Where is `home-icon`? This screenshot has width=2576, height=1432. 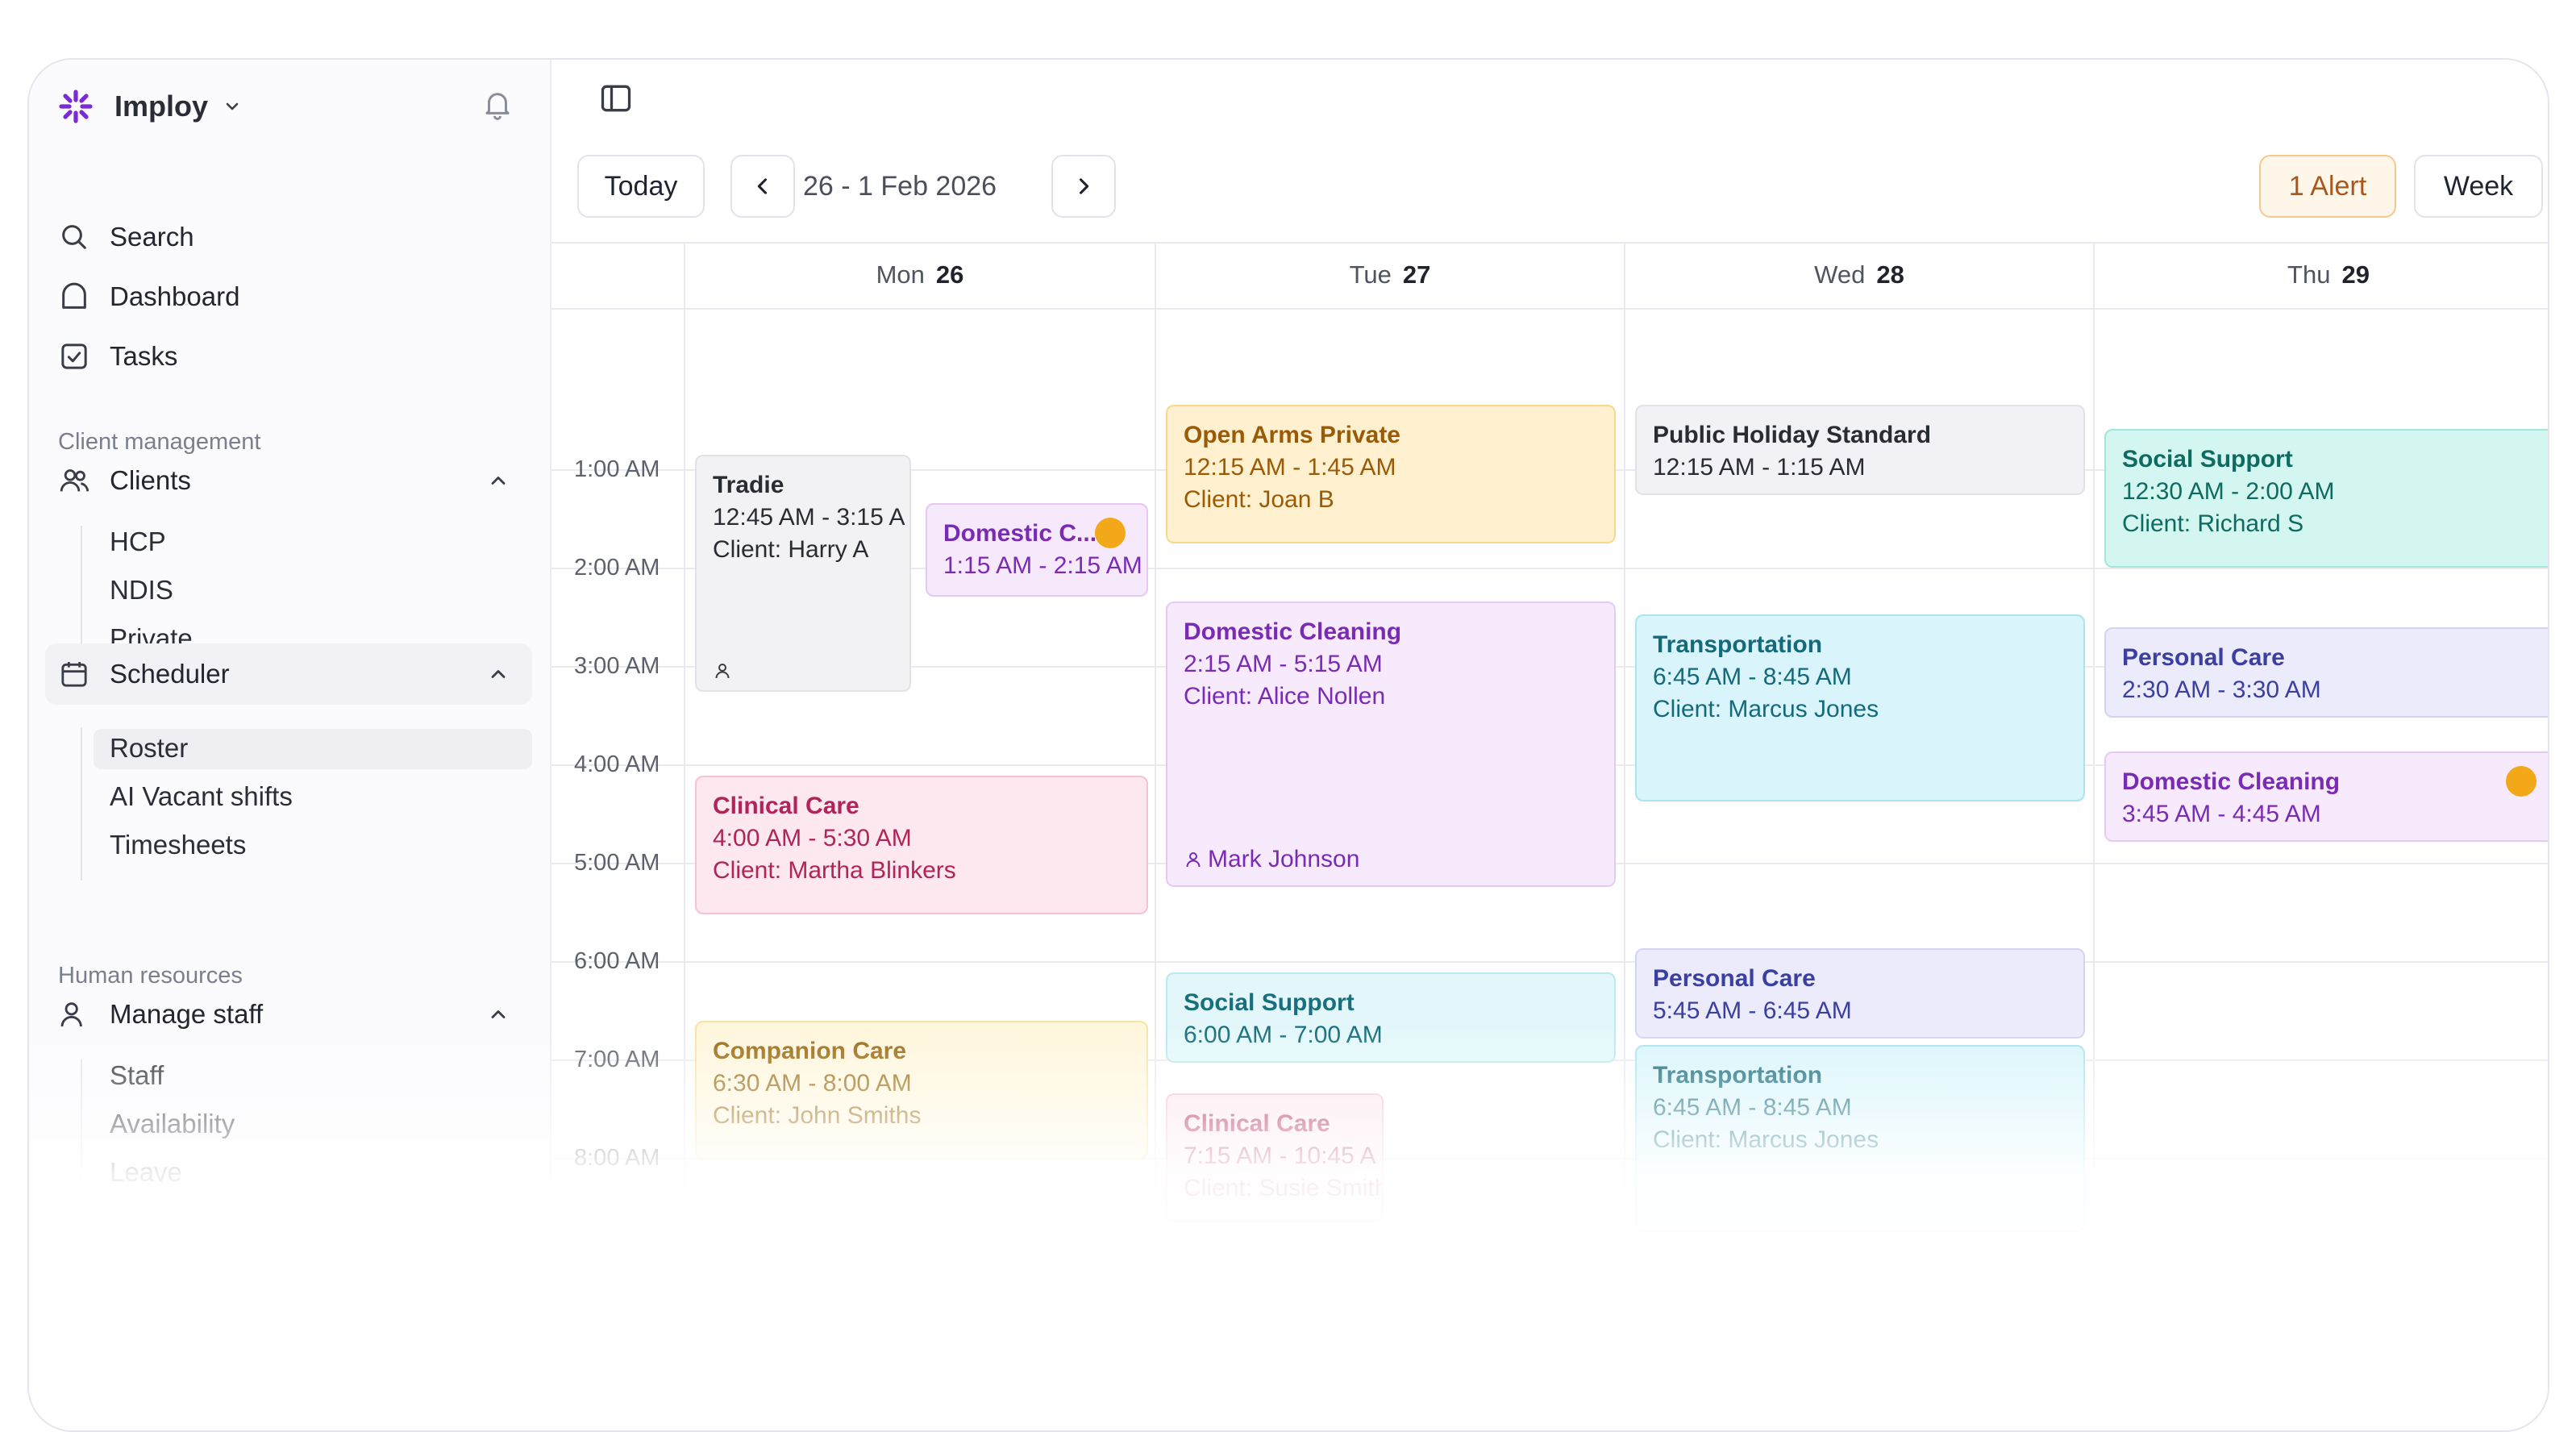 home-icon is located at coordinates (74, 297).